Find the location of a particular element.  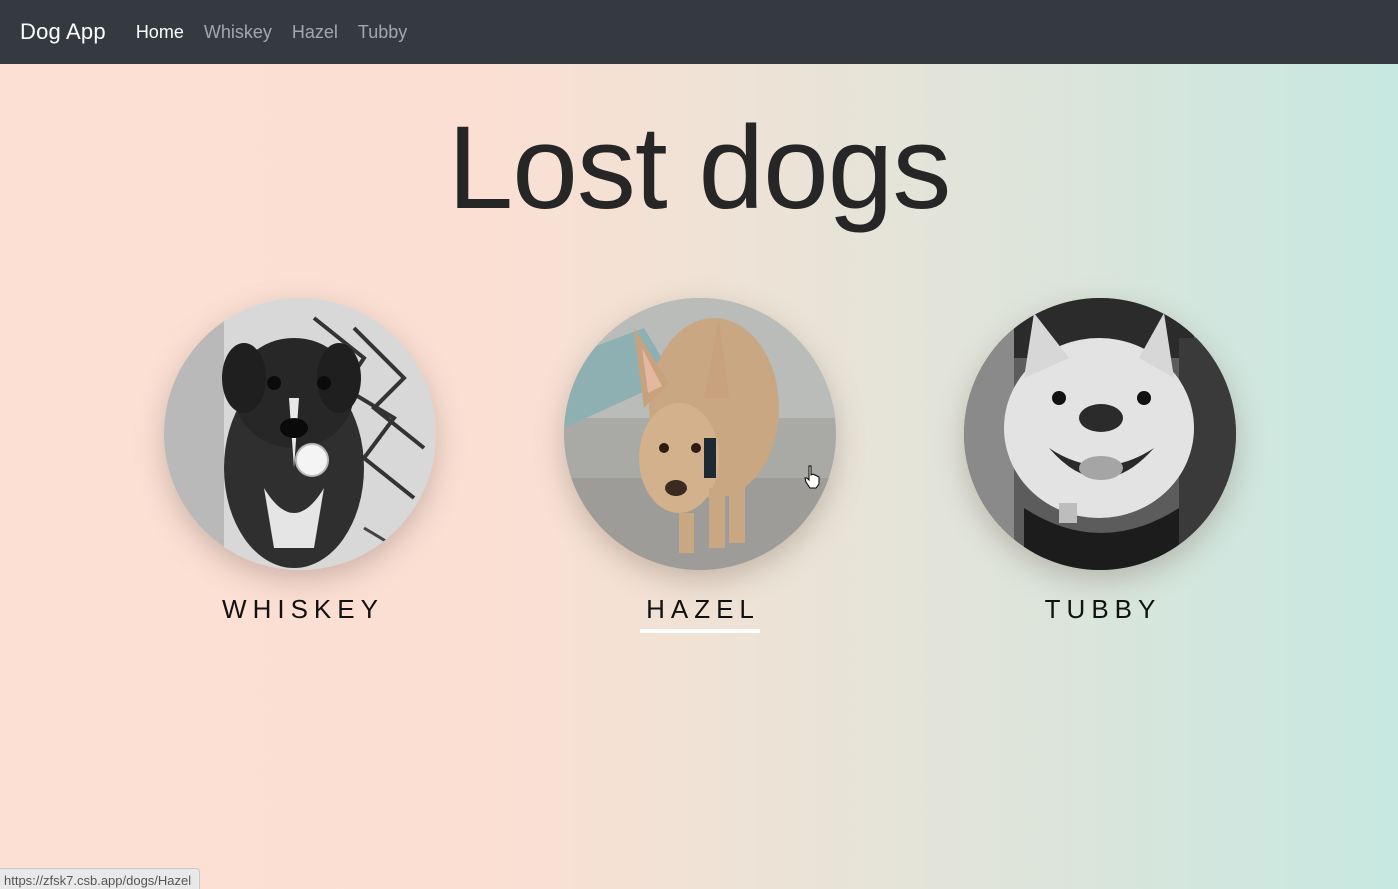

page-title: Lost dogs is located at coordinates (699, 168).